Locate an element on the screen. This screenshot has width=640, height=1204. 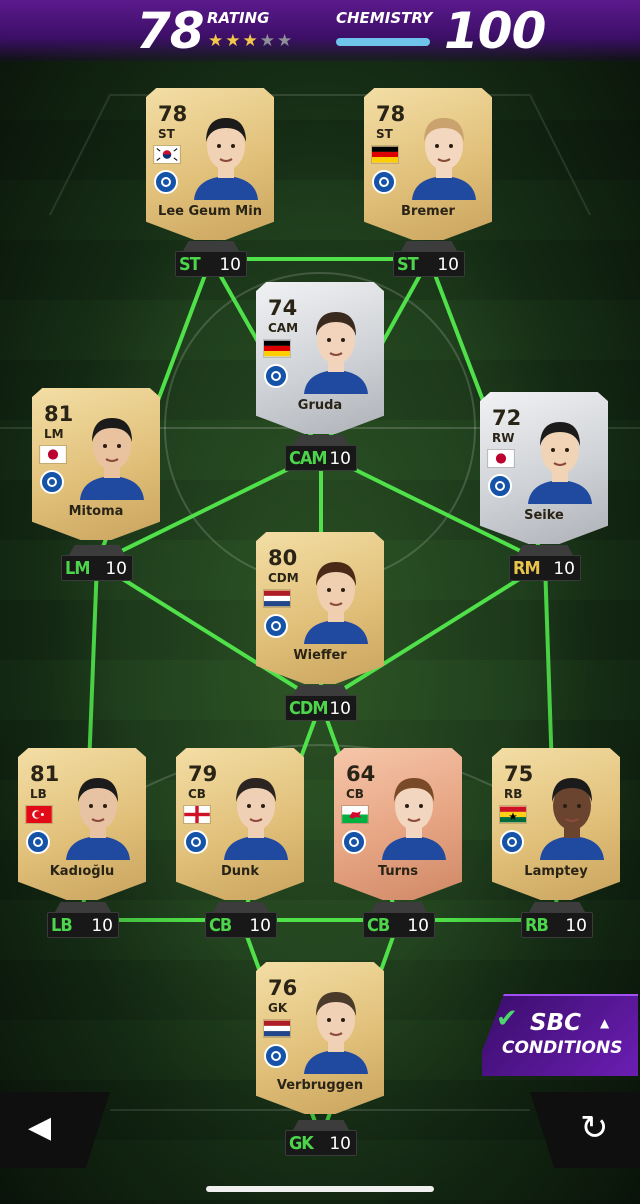
player-rating: 64 is located at coordinates (361, 774).